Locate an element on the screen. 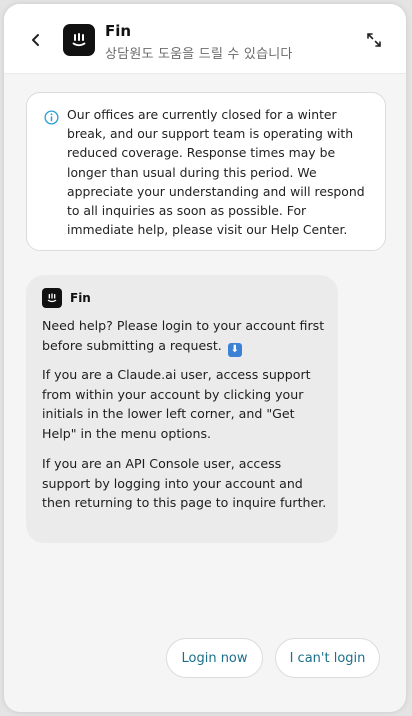 This screenshot has height=716, width=412. sender-name: Fin is located at coordinates (80, 298).